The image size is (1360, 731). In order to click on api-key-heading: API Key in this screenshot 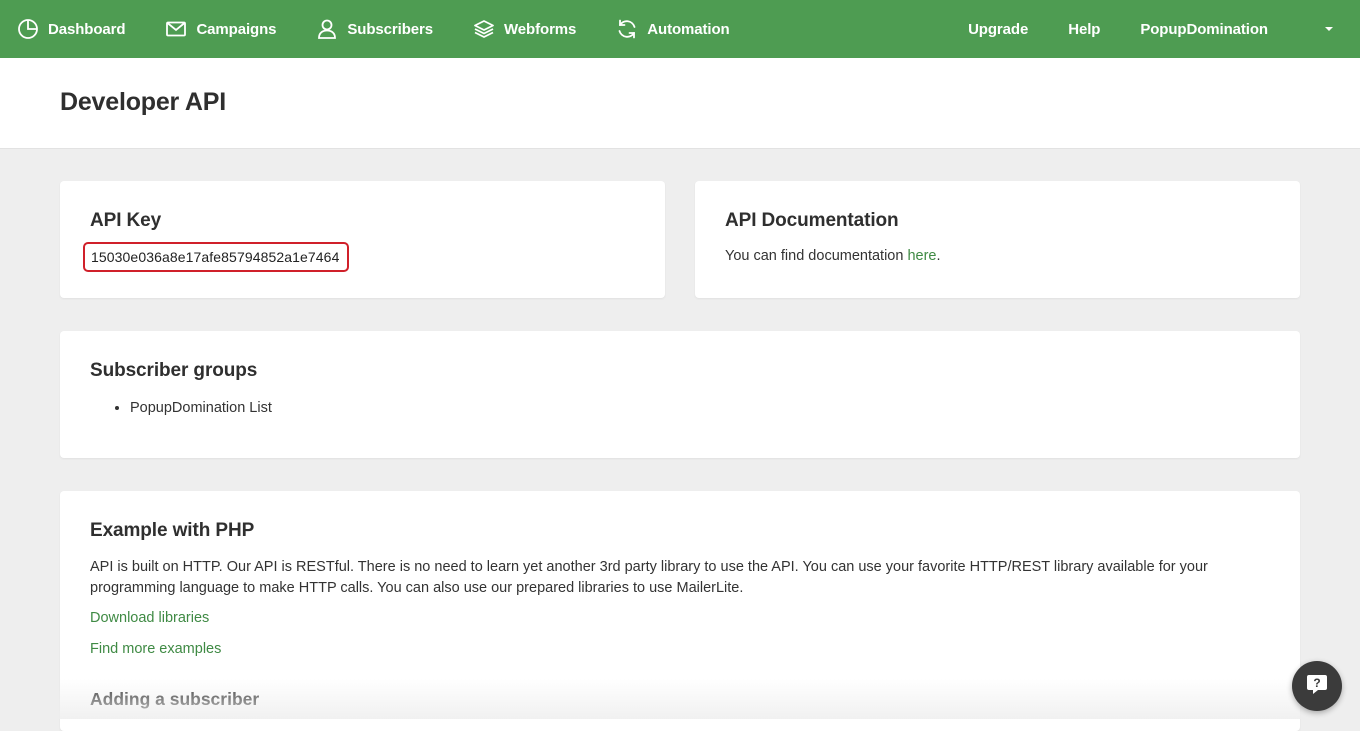, I will do `click(126, 220)`.